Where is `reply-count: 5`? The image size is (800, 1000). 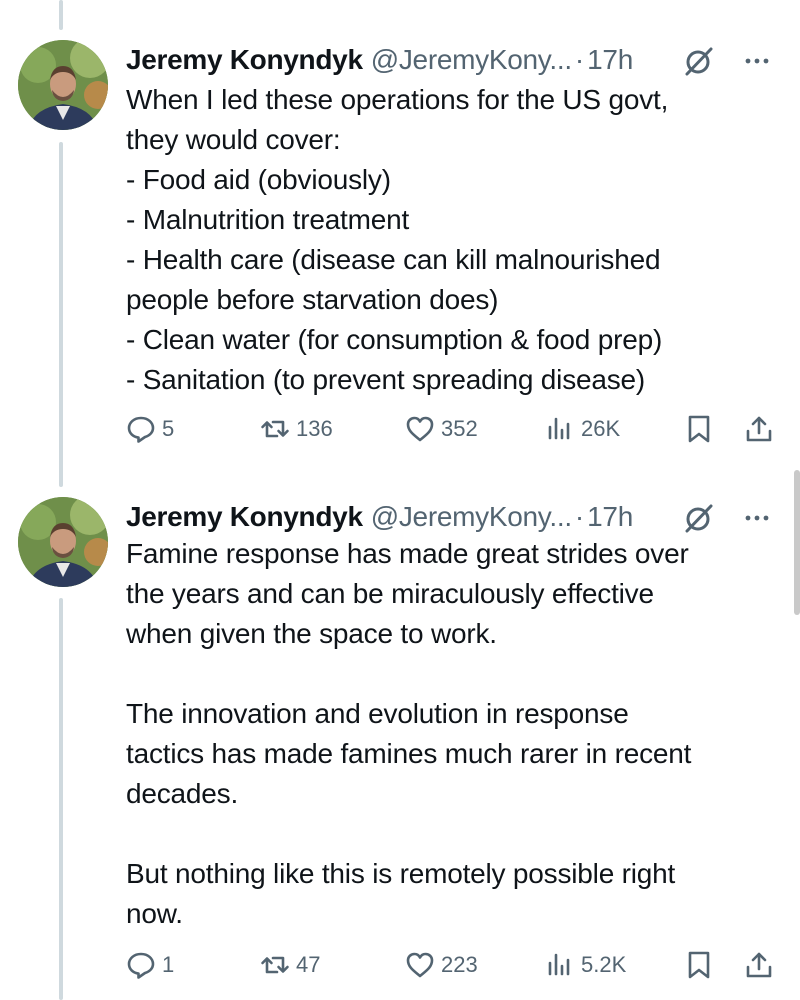
reply-count: 5 is located at coordinates (168, 428).